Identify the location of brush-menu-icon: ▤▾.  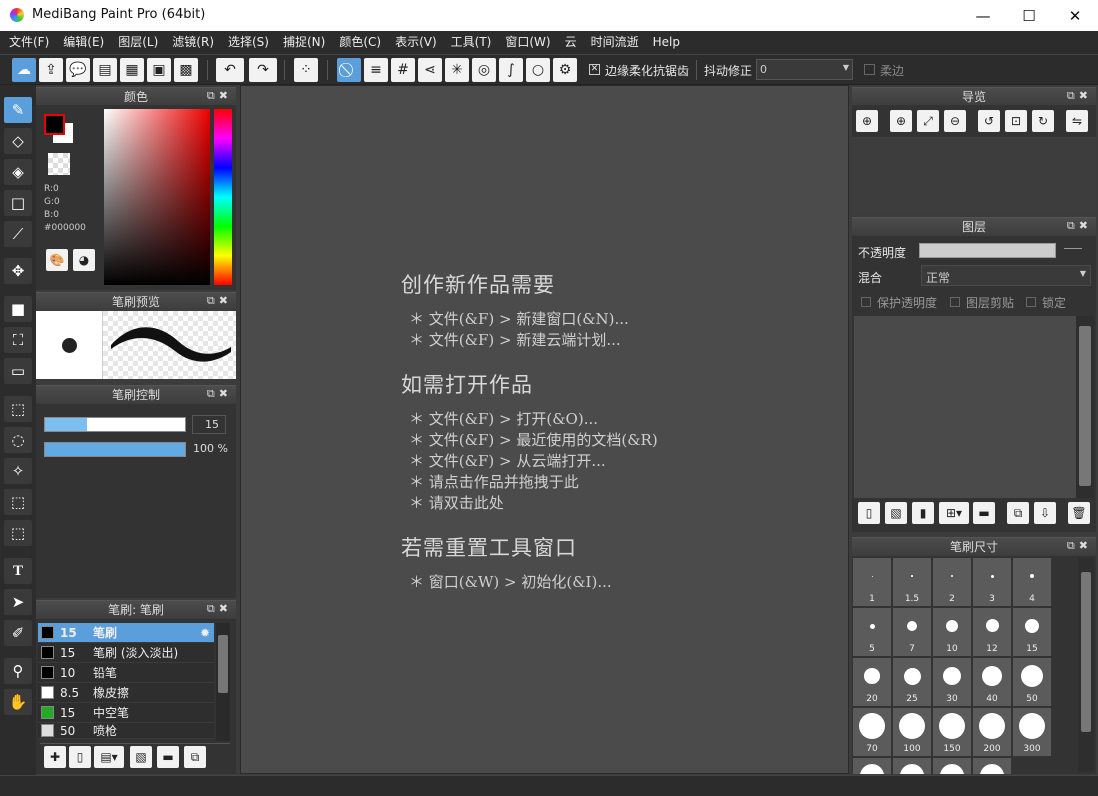
(109, 757).